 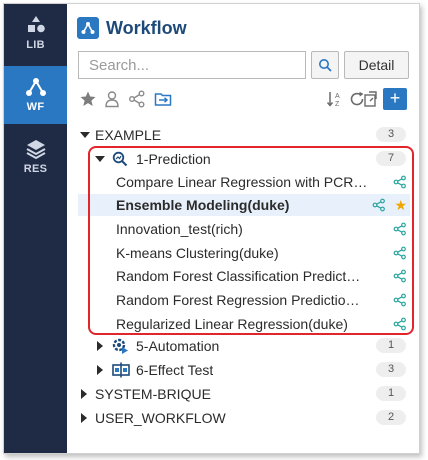 What do you see at coordinates (395, 99) in the screenshot?
I see `add-workflow-button: +` at bounding box center [395, 99].